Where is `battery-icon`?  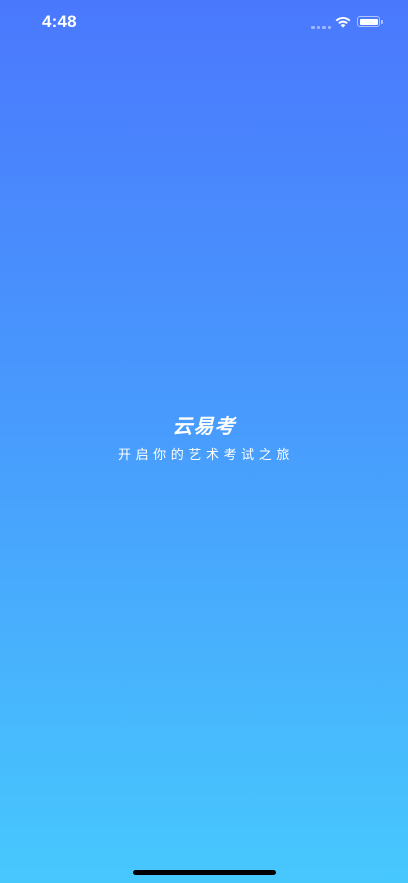 battery-icon is located at coordinates (368, 21).